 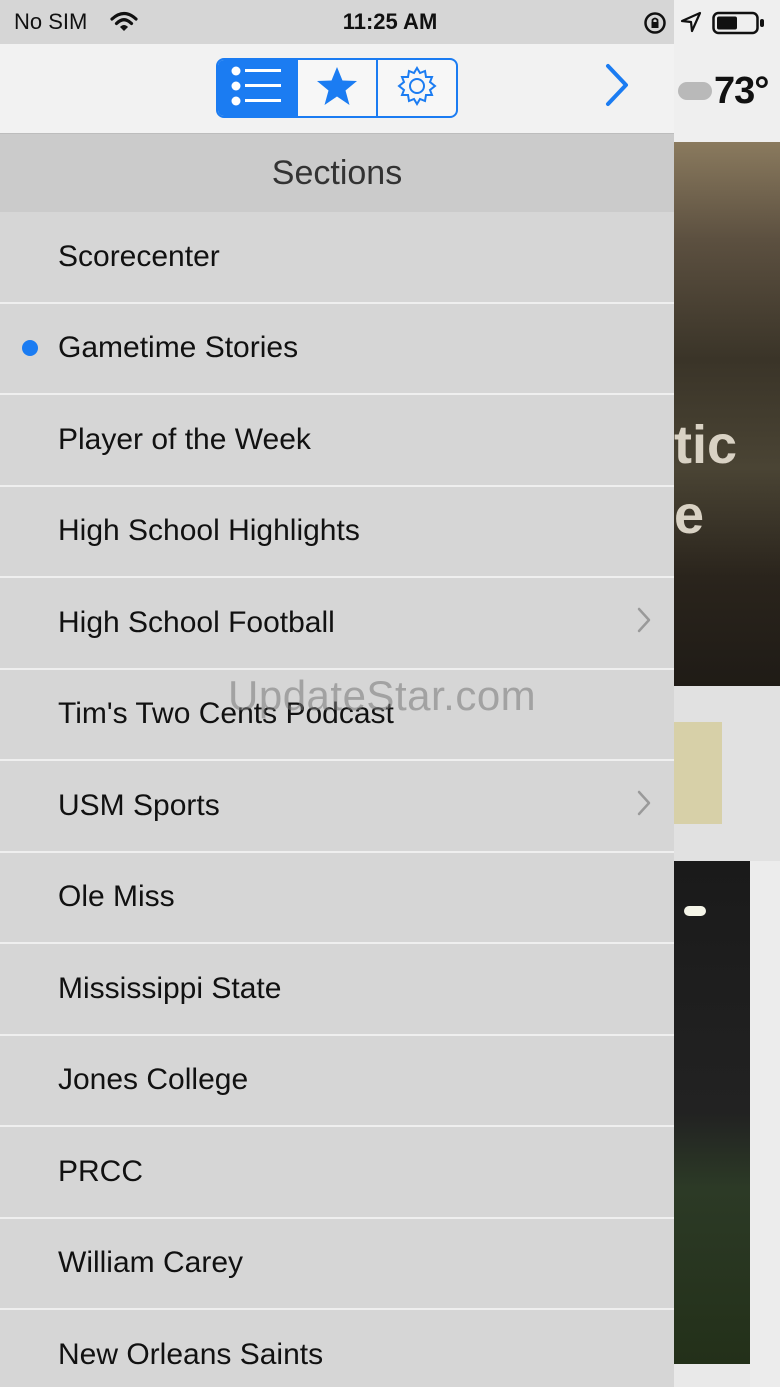 I want to click on section-row: Gametime Stories, so click(x=337, y=349).